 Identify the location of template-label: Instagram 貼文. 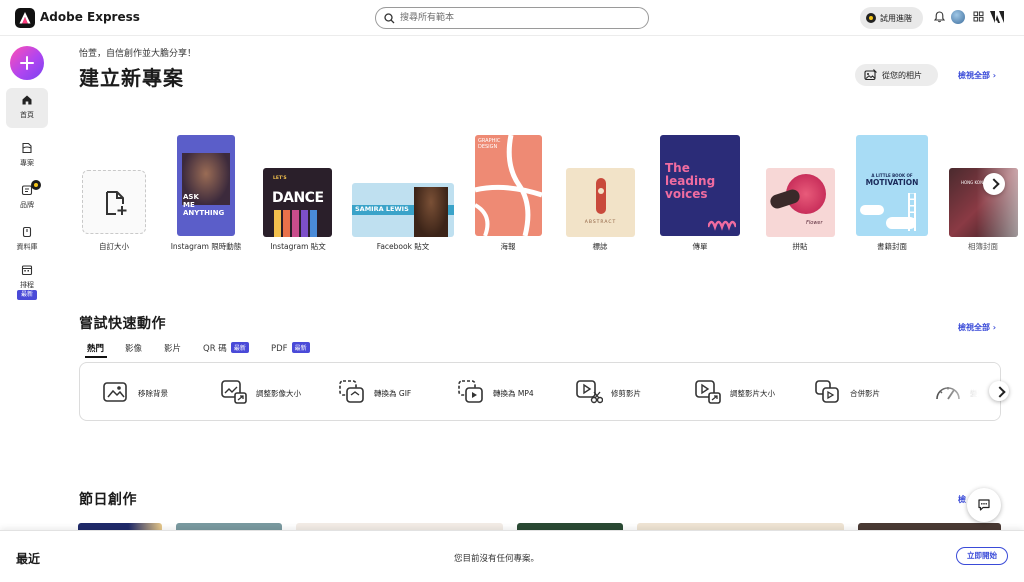
(298, 246).